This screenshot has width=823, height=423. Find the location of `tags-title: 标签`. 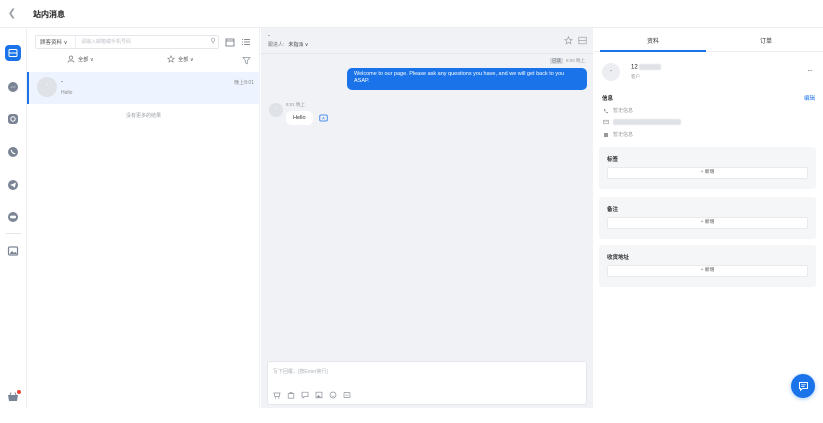

tags-title: 标签 is located at coordinates (613, 160).